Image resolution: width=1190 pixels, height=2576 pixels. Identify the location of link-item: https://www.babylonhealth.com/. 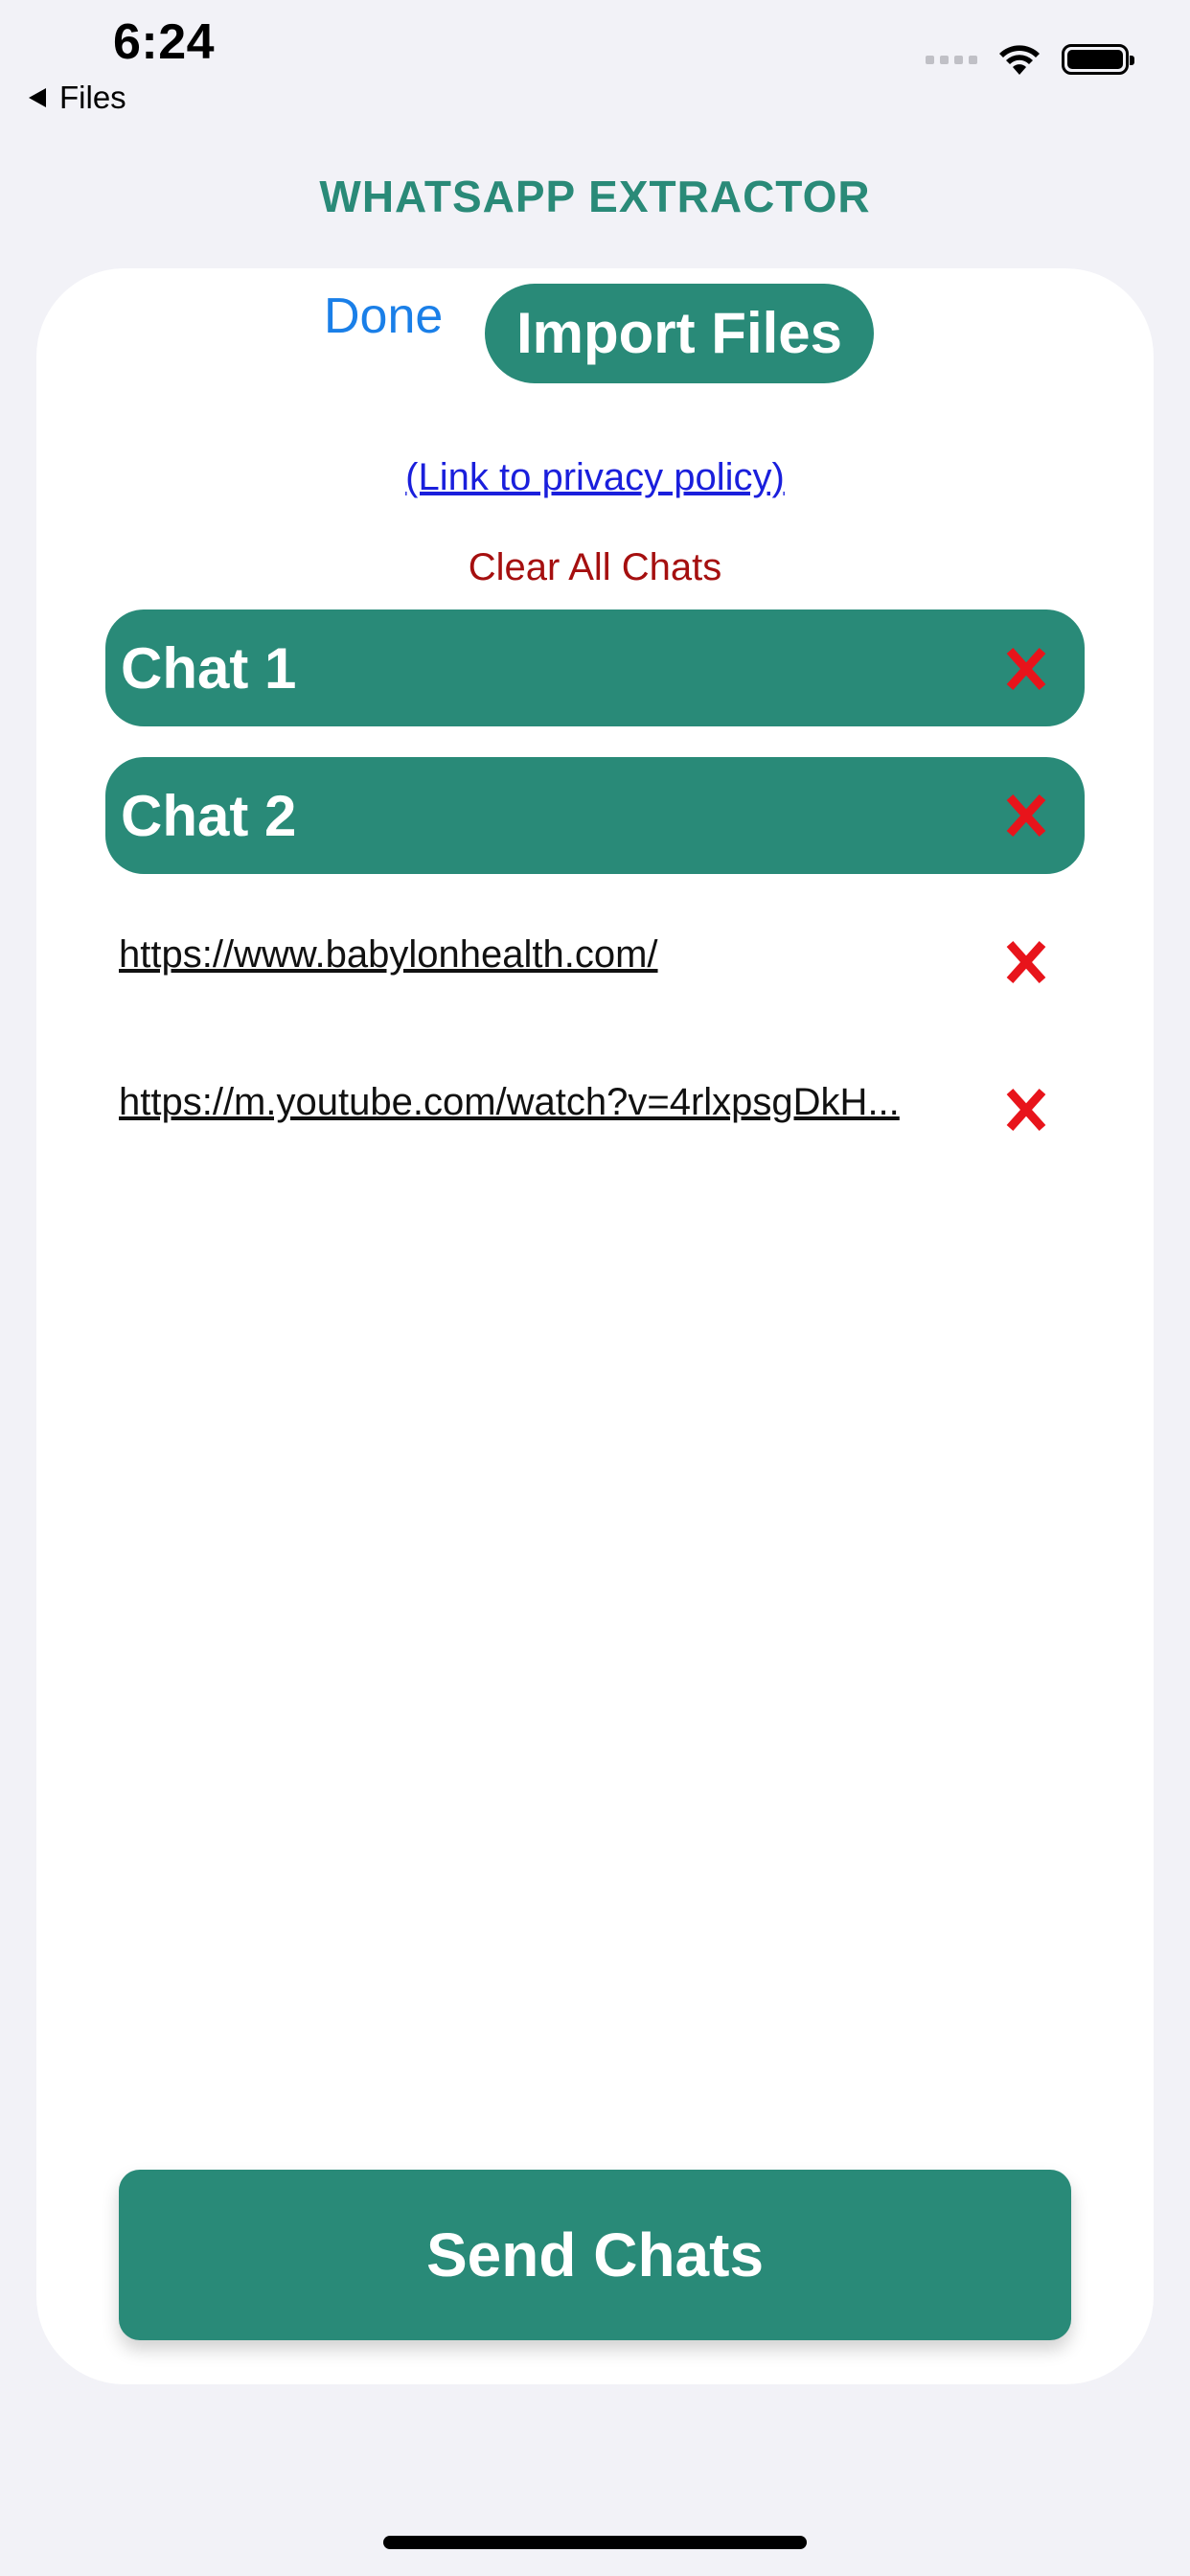
(550, 962).